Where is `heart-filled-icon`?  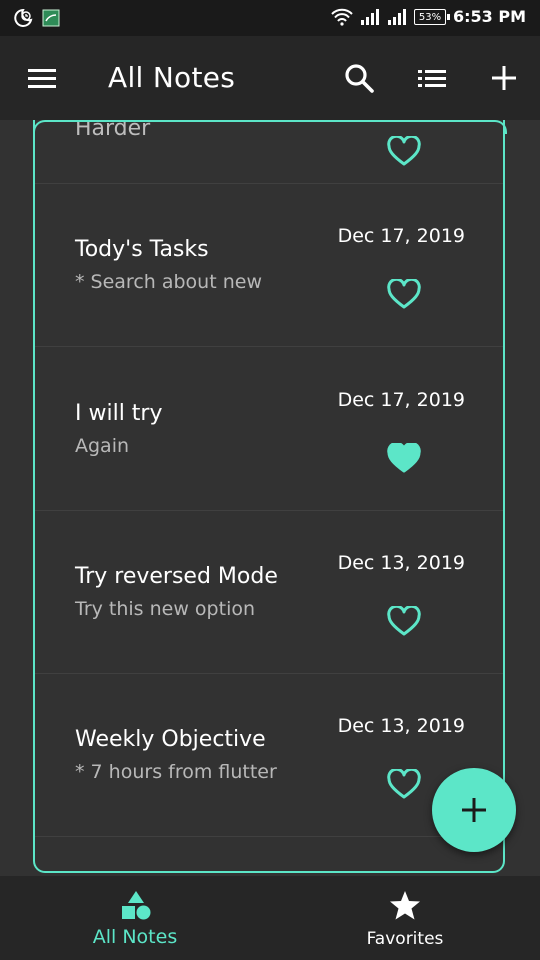
heart-filled-icon is located at coordinates (404, 459).